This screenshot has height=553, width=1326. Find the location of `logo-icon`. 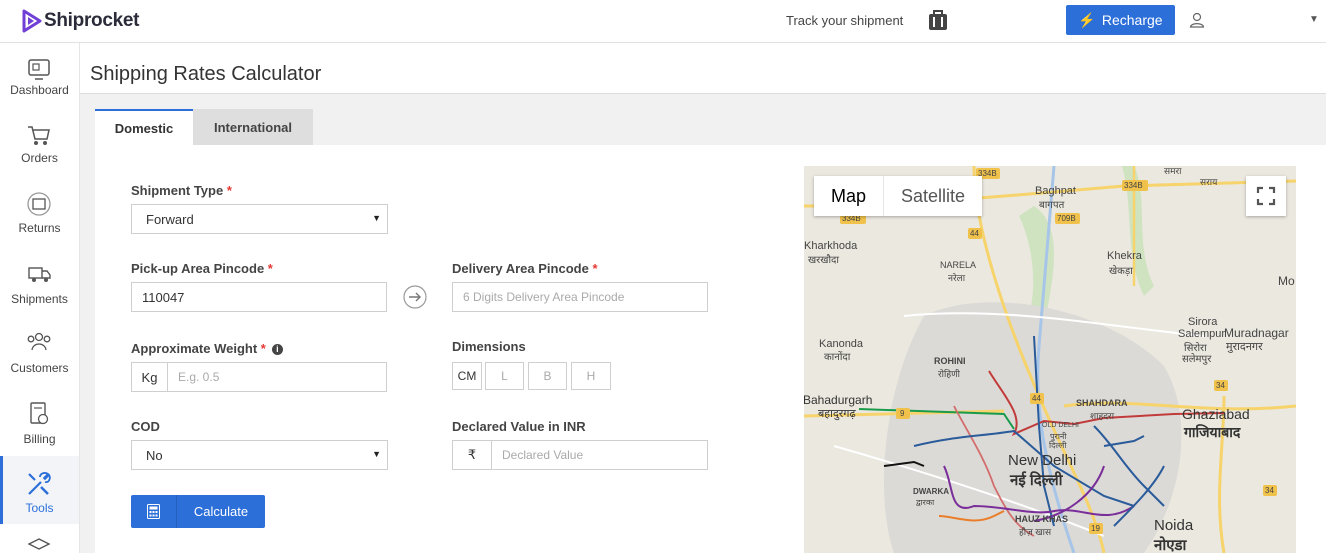

logo-icon is located at coordinates (32, 21).